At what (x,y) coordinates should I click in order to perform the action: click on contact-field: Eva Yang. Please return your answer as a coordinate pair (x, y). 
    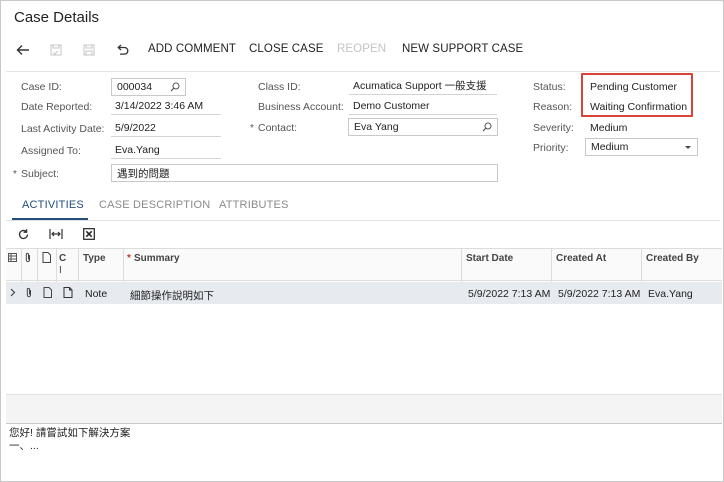
    Looking at the image, I should click on (423, 127).